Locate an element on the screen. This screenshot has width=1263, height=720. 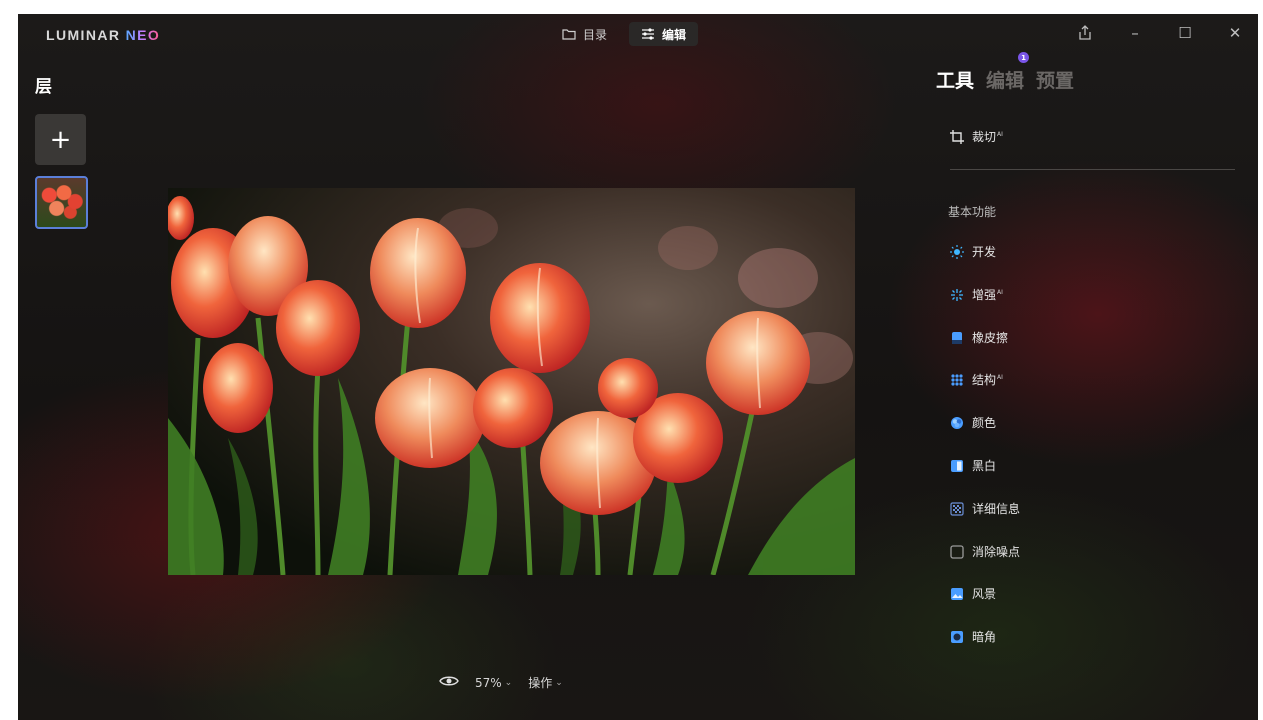
tab-edit: 编辑 is located at coordinates (664, 34).